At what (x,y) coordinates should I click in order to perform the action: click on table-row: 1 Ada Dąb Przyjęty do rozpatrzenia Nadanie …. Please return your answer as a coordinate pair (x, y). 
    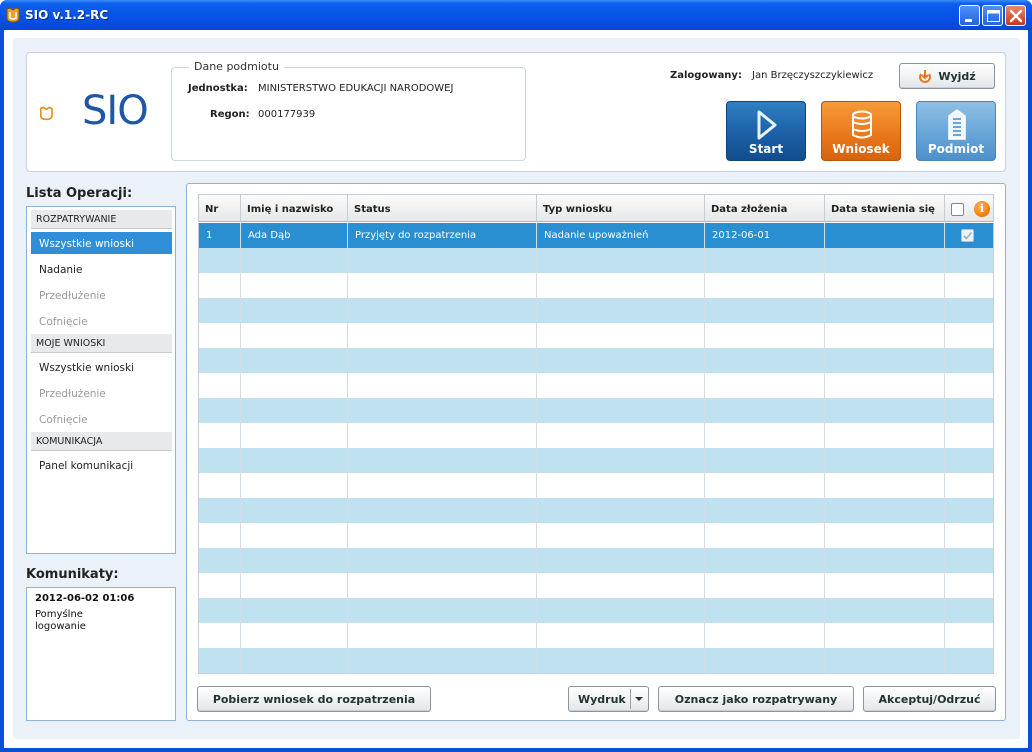
    Looking at the image, I should click on (596, 235).